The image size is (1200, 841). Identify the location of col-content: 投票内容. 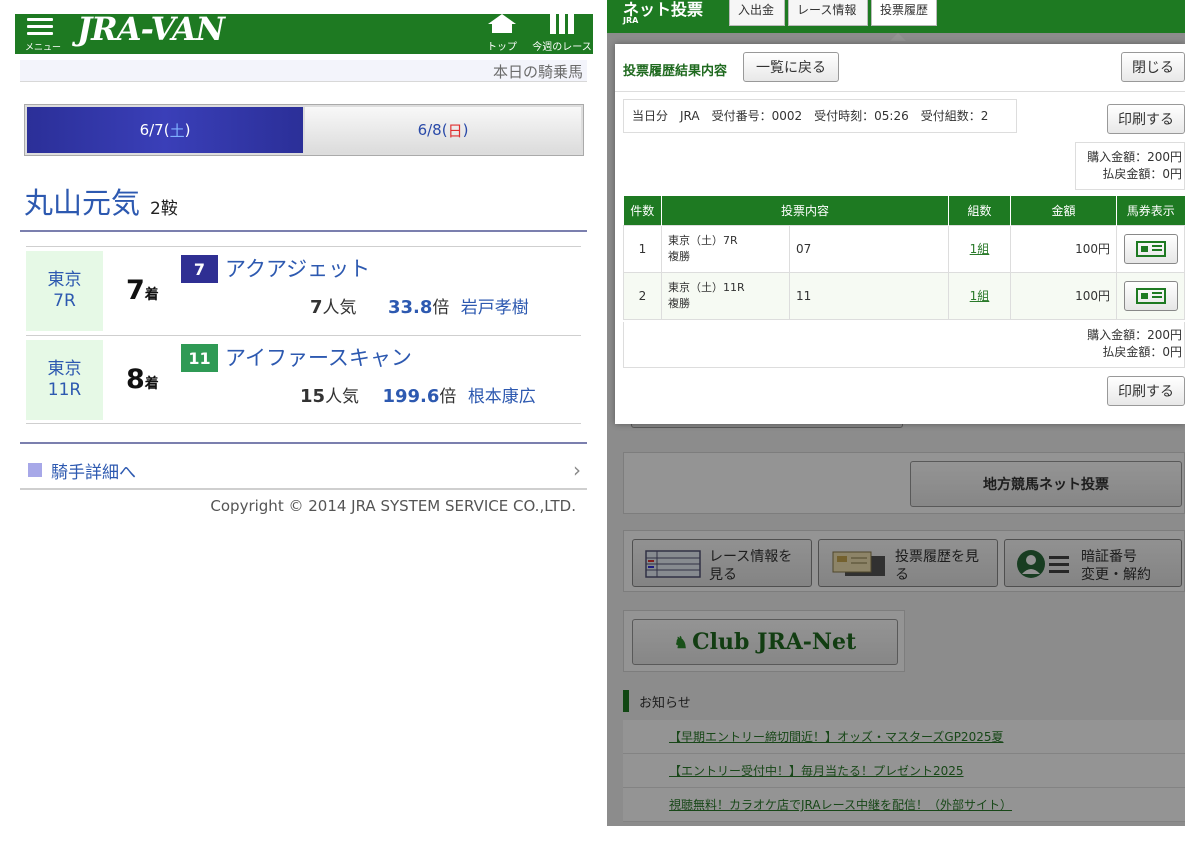
(805, 210).